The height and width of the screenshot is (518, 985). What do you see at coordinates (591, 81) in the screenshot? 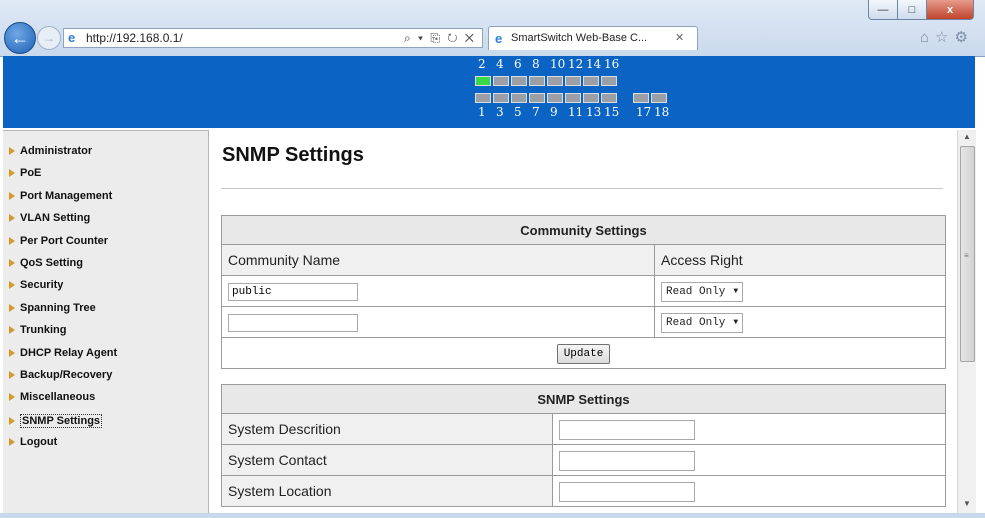
I see `port-14-indicator` at bounding box center [591, 81].